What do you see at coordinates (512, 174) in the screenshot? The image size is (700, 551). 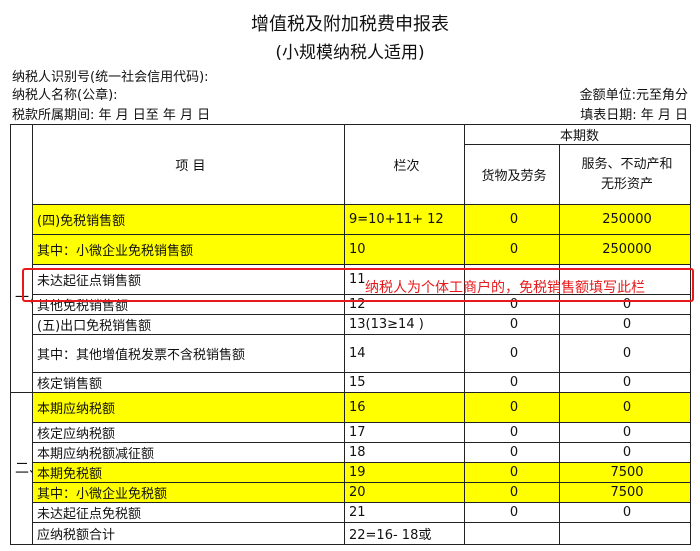 I see `header-goods: 货物及劳务` at bounding box center [512, 174].